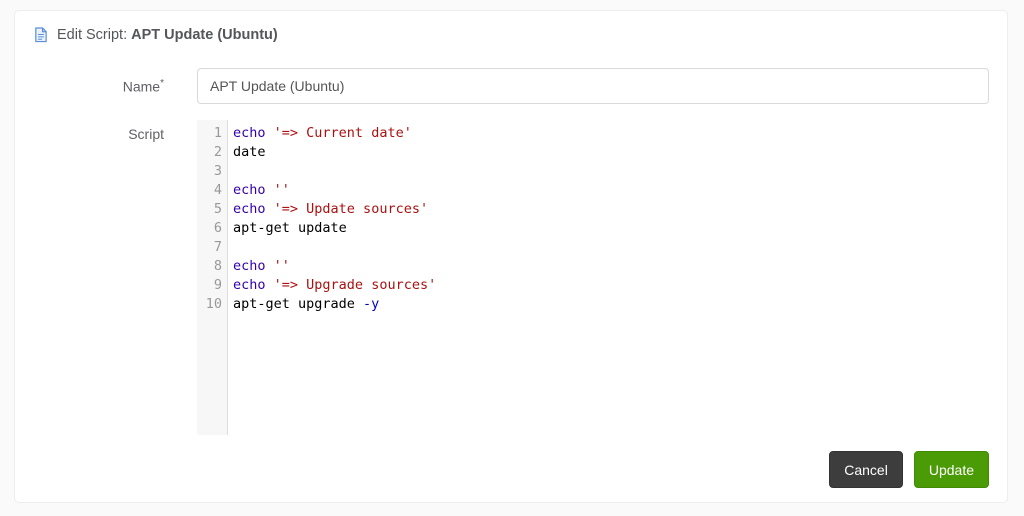 Image resolution: width=1024 pixels, height=516 pixels. I want to click on code-token-plain: apt-get update, so click(290, 228).